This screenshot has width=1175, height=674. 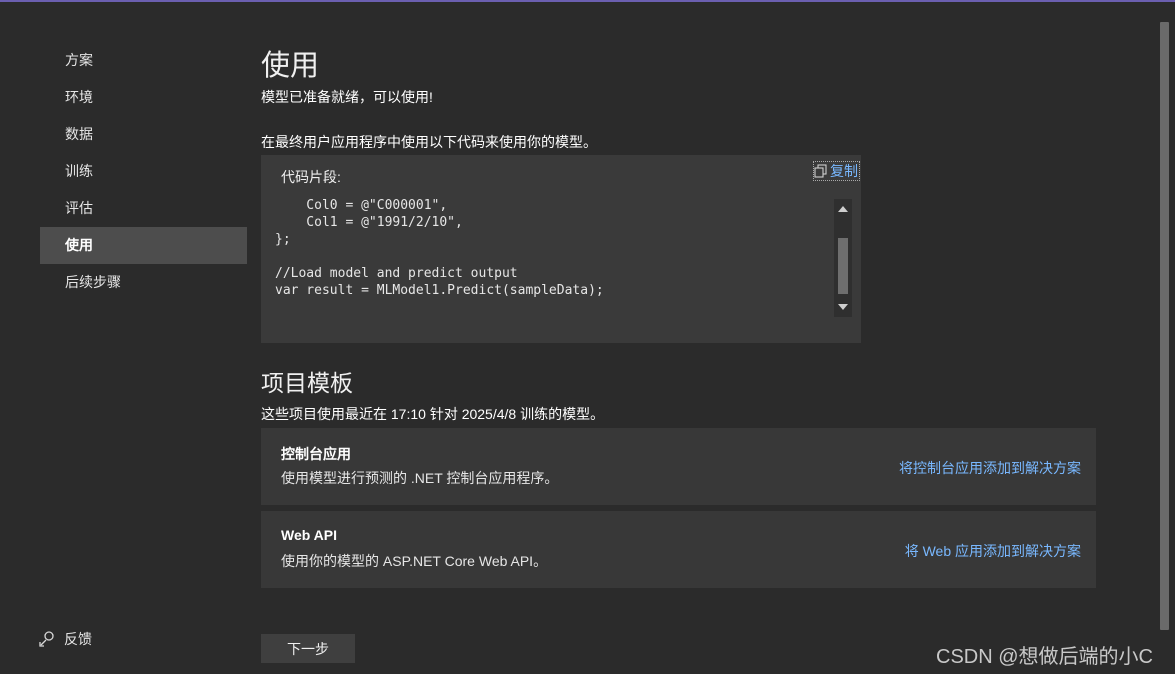 I want to click on add-web-app-link: 将 Web 应用添加到解决方案, so click(x=993, y=551).